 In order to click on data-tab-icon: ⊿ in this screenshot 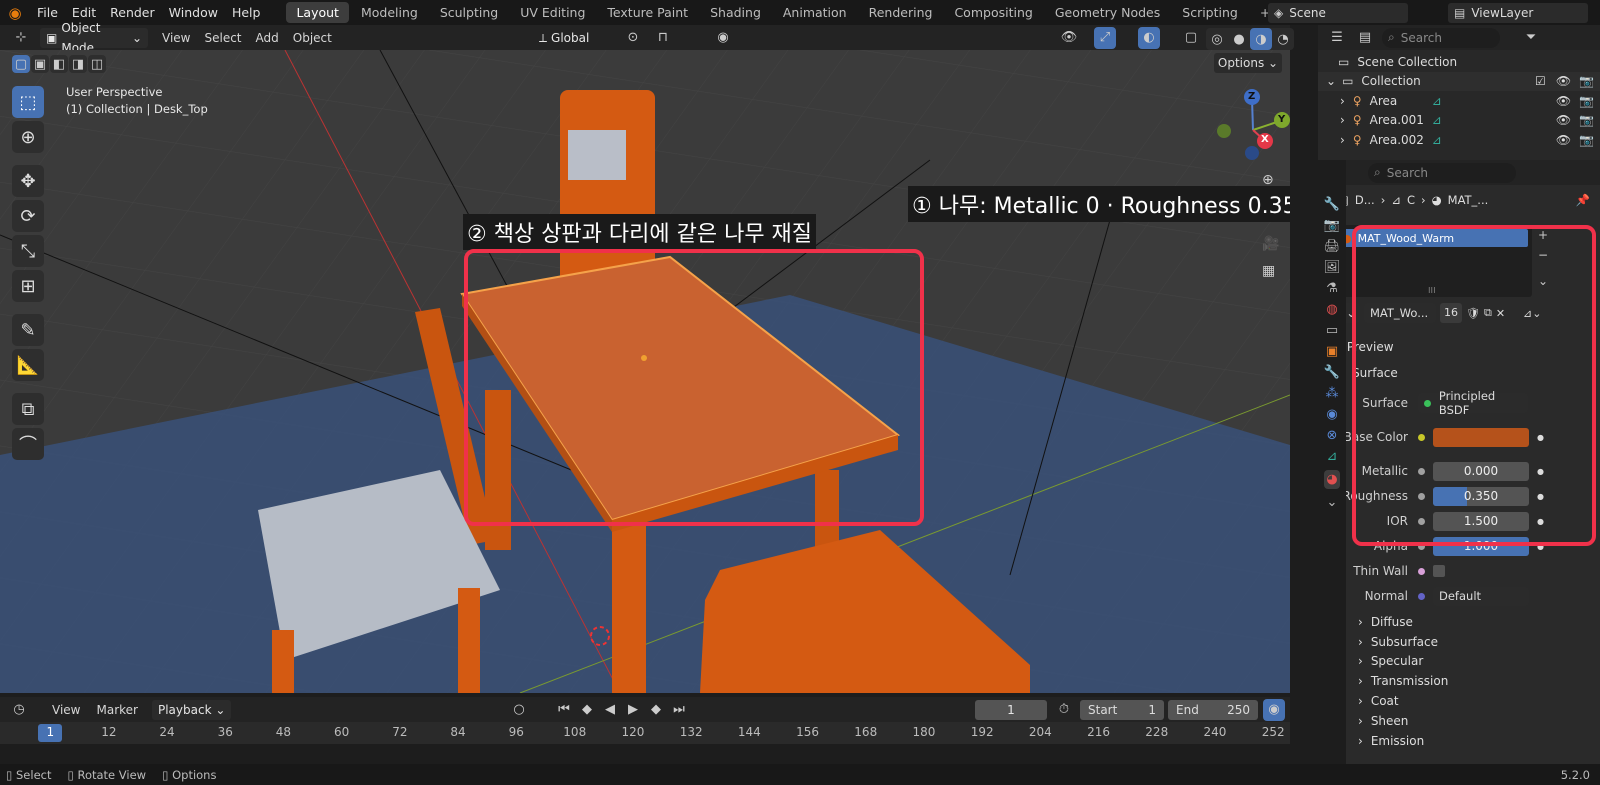, I will do `click(1332, 456)`.